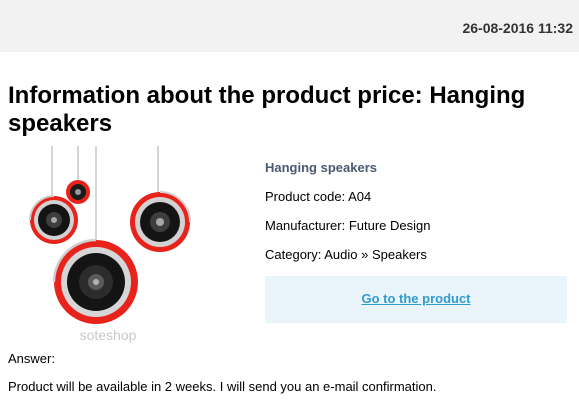  I want to click on product-category: Category: Audio » Speakers, so click(346, 254).